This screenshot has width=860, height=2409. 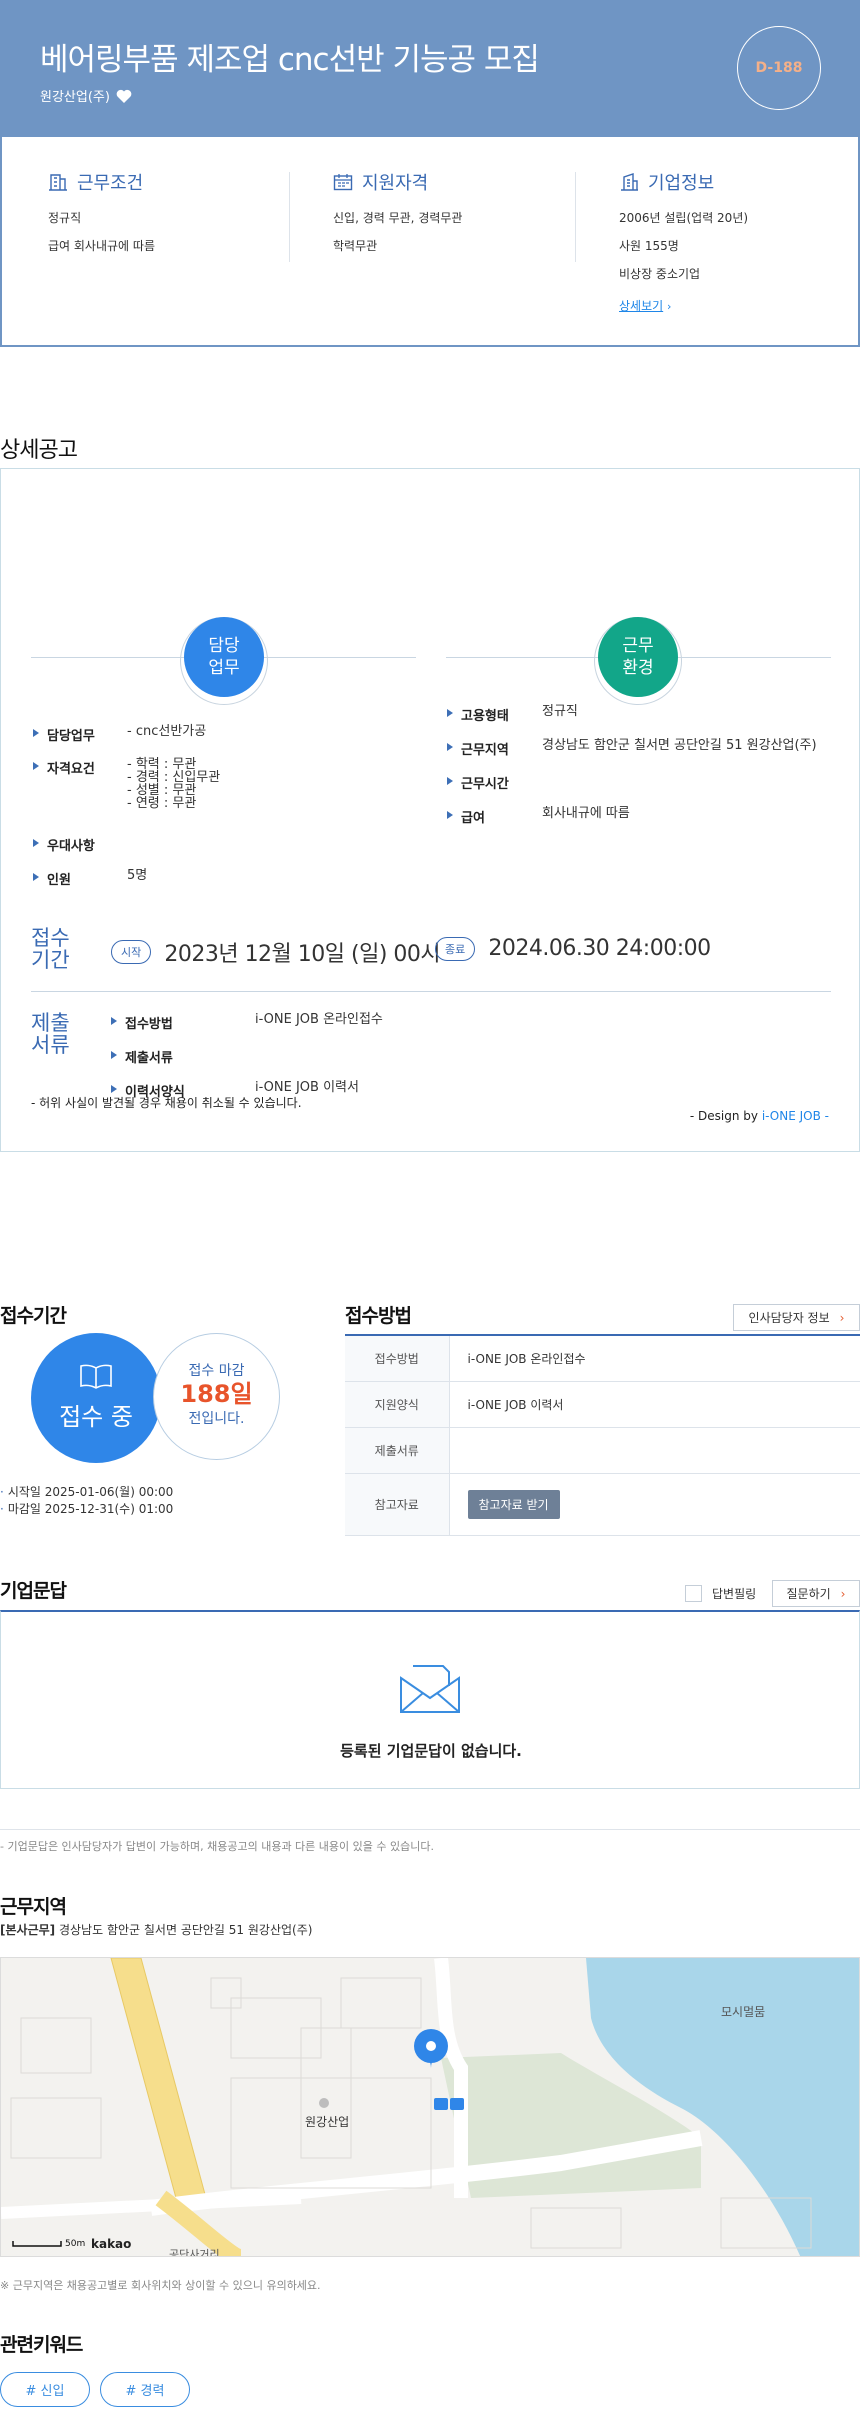 I want to click on company-line: 원강산업(주), so click(x=86, y=95).